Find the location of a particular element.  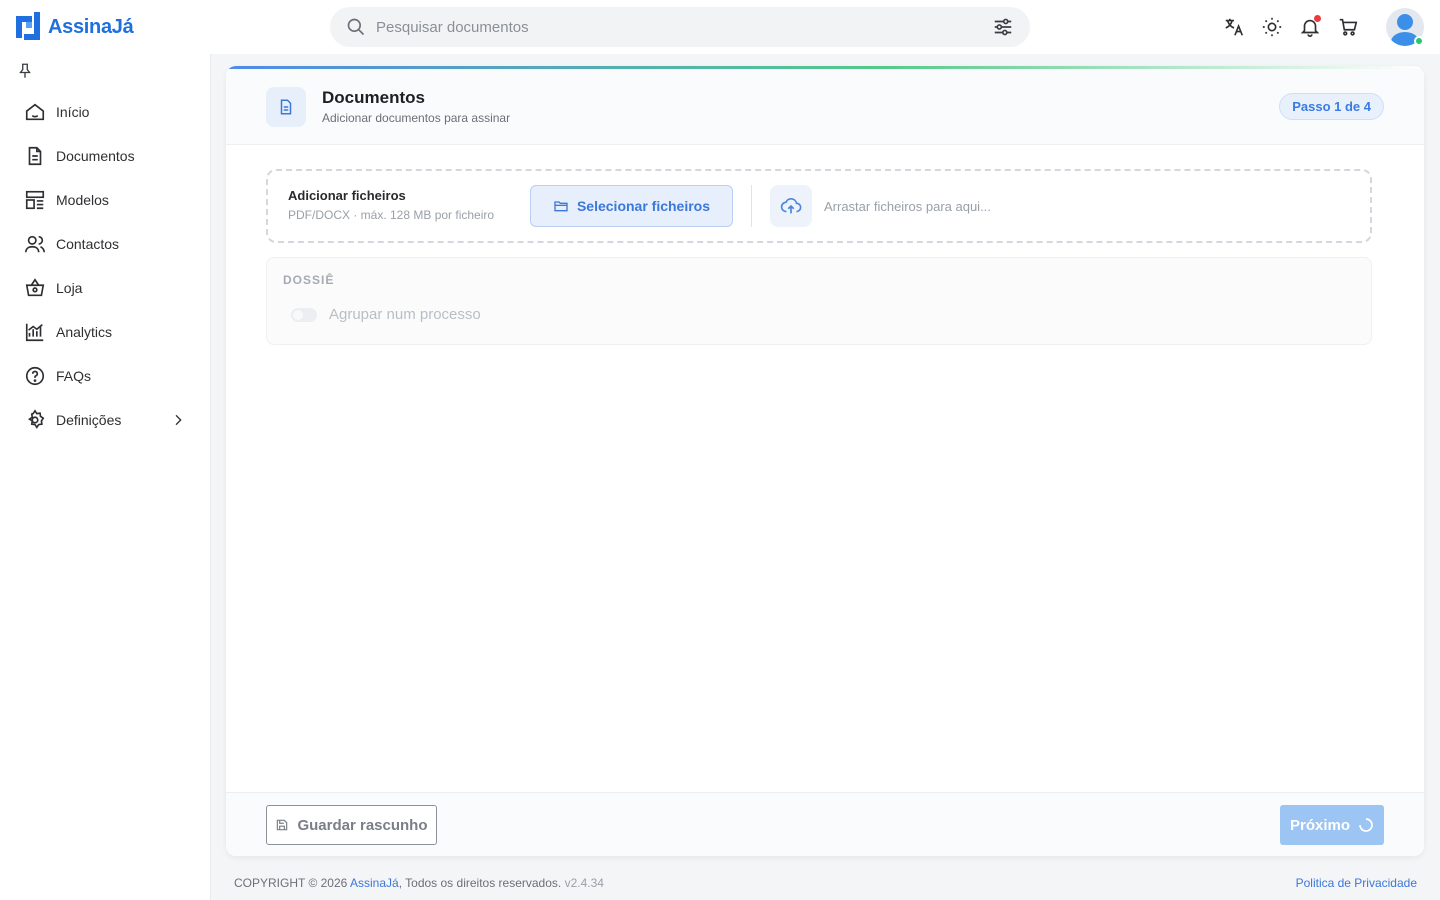

card-footer: Guardar rascunho Próximo is located at coordinates (825, 824).